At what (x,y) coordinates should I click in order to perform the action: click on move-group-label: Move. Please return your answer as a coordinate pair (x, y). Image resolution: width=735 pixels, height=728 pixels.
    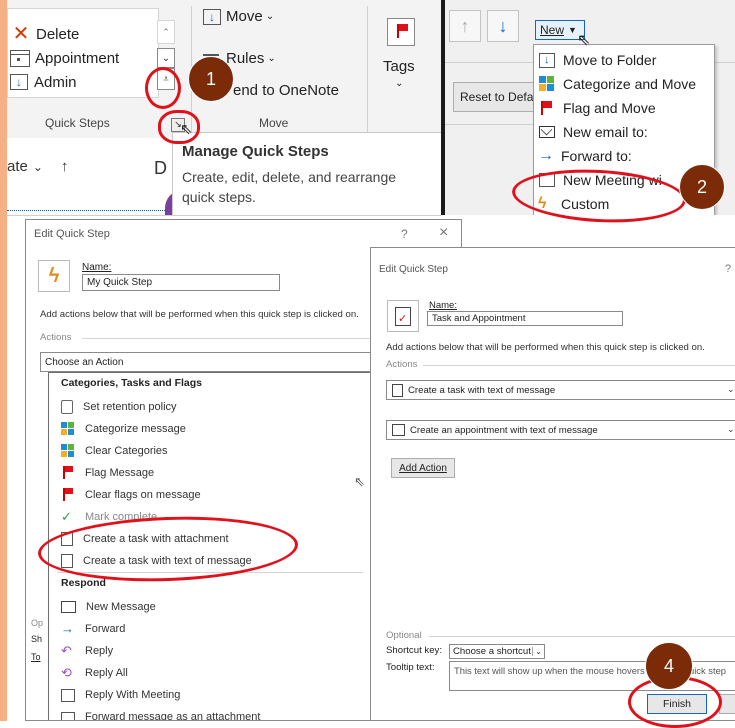
    Looking at the image, I should click on (274, 123).